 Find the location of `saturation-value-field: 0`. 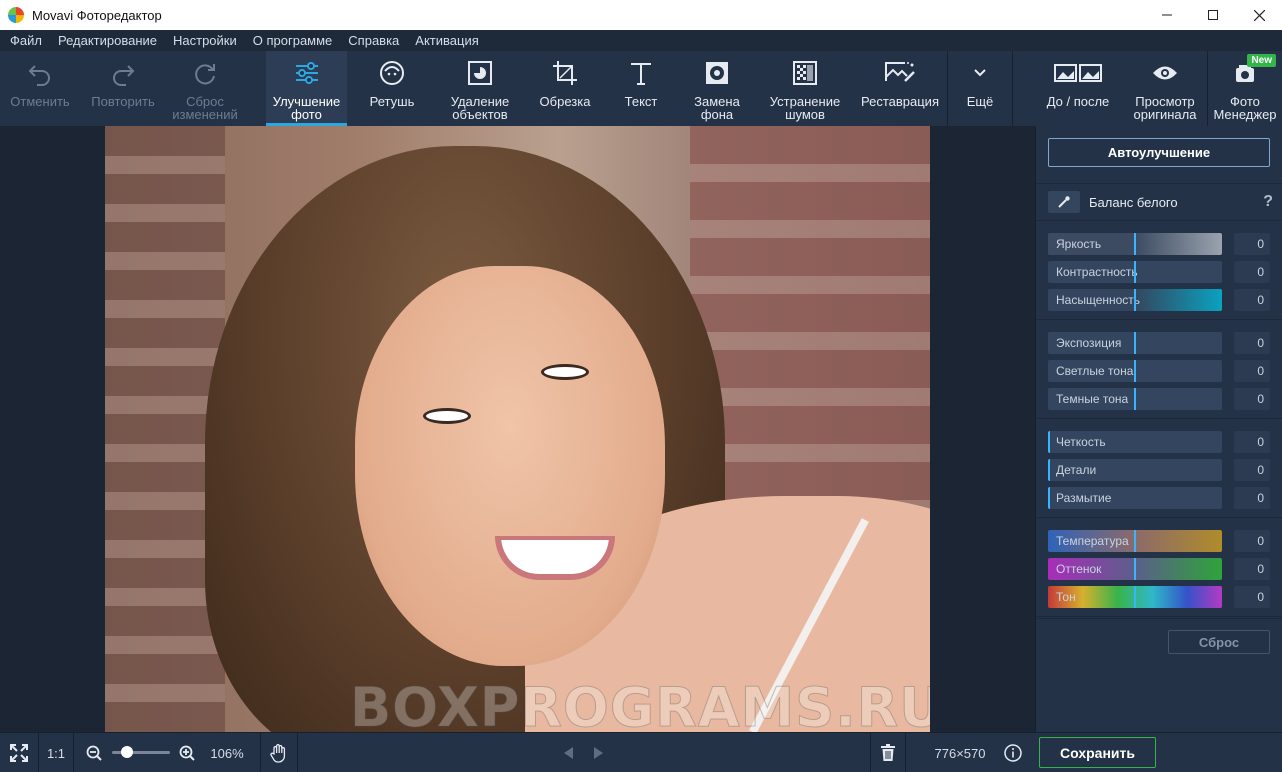

saturation-value-field: 0 is located at coordinates (1252, 300).